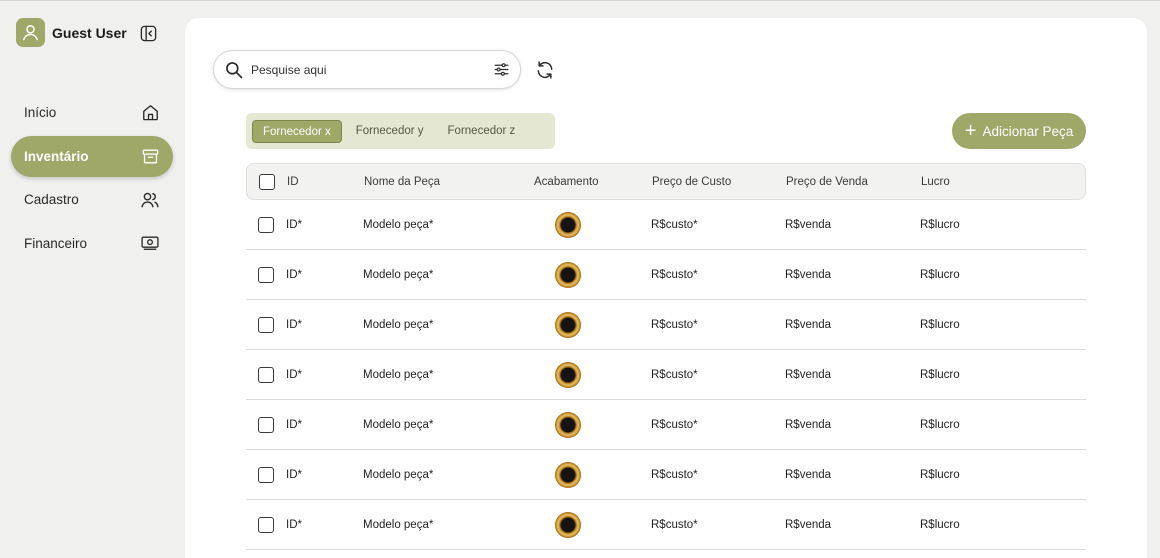  I want to click on sidebar-collapse-icon, so click(148, 33).